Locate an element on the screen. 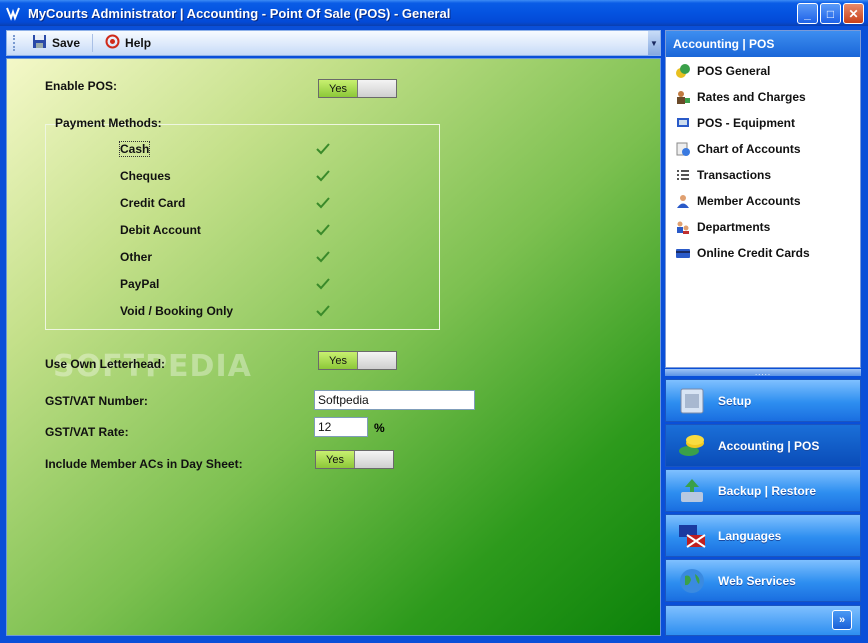 This screenshot has height=643, width=868. nav-bottom-bar: » is located at coordinates (763, 620).